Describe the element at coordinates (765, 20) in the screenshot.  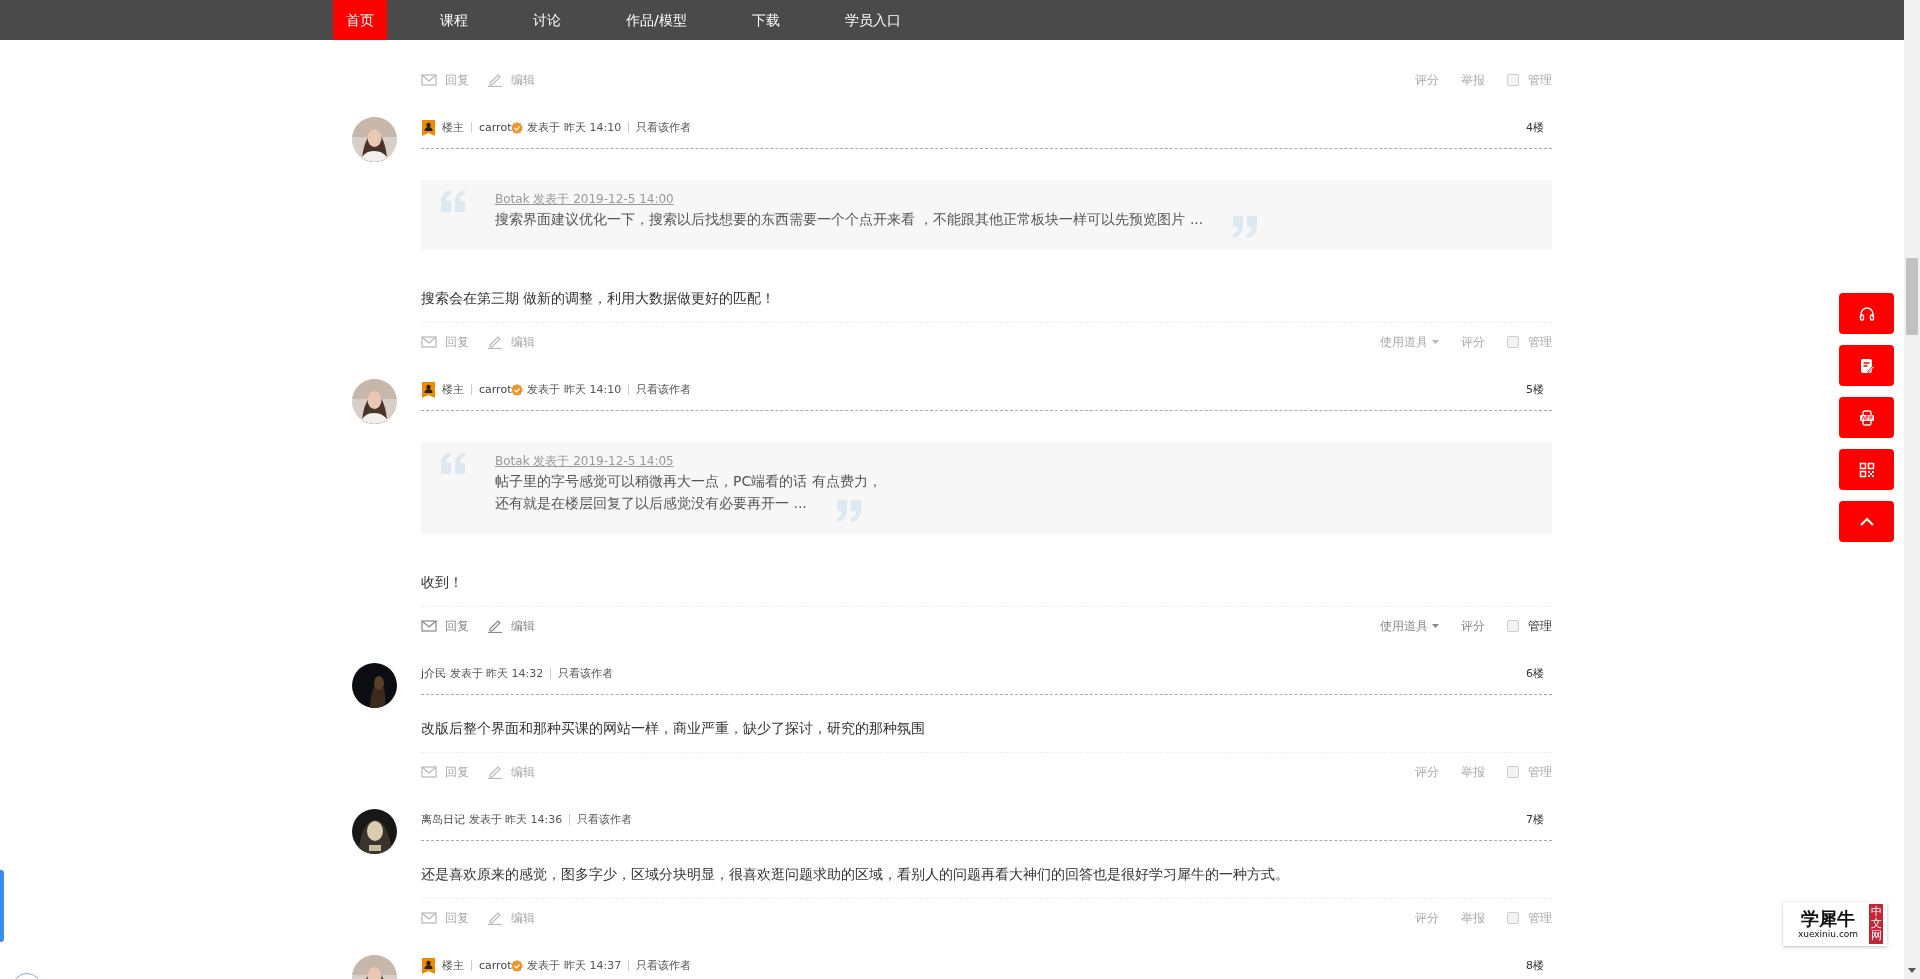
I see `nav-link: 下载` at that location.